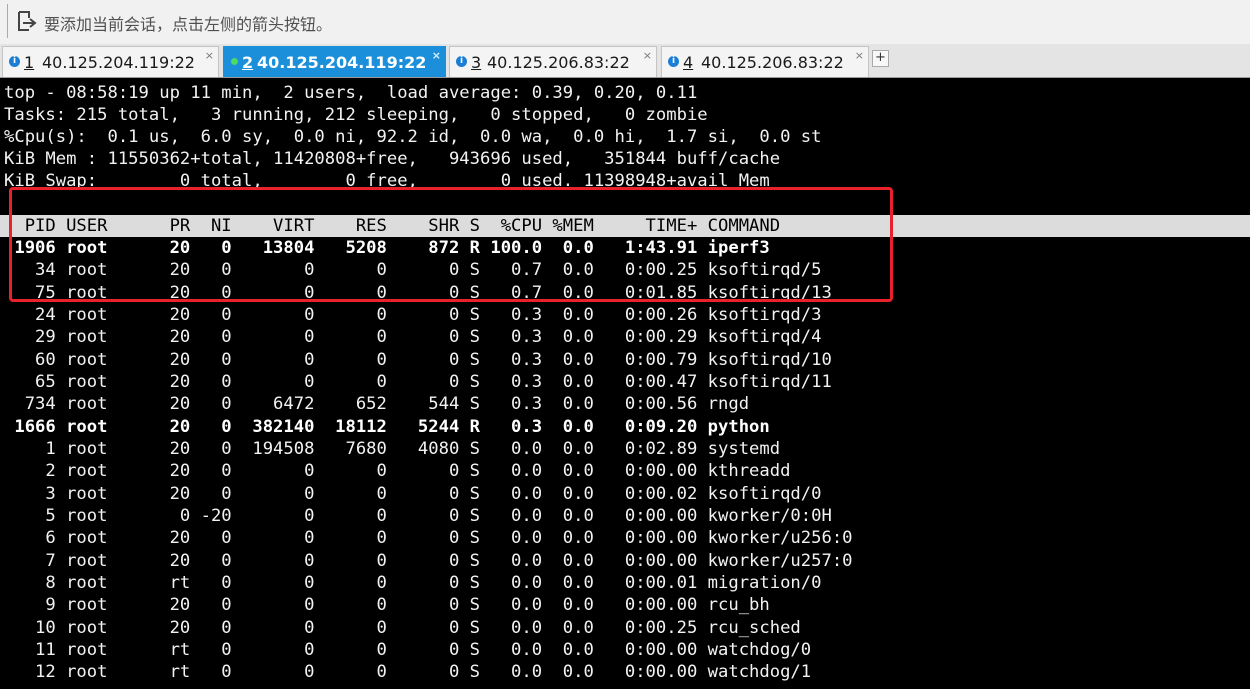 The image size is (1250, 689). What do you see at coordinates (234, 61) in the screenshot?
I see `connected-dot-icon` at bounding box center [234, 61].